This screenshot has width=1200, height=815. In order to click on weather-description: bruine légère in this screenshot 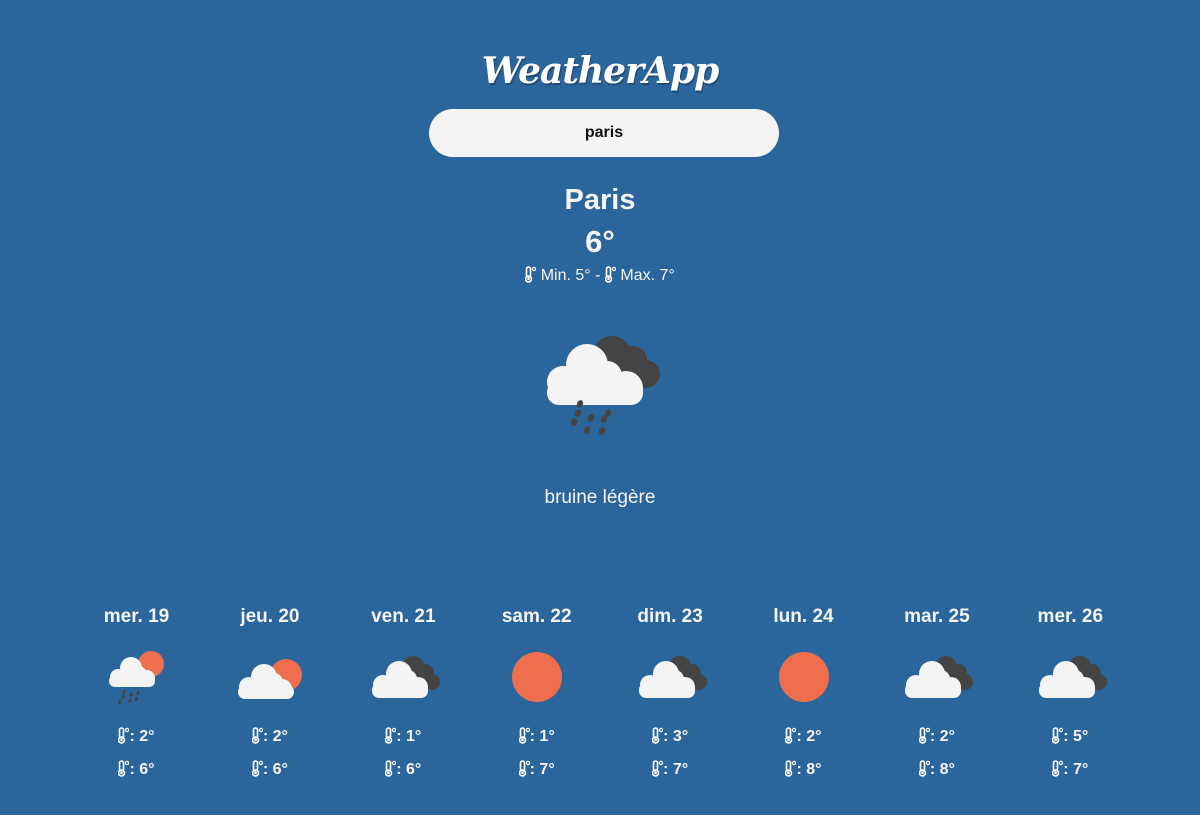, I will do `click(600, 497)`.